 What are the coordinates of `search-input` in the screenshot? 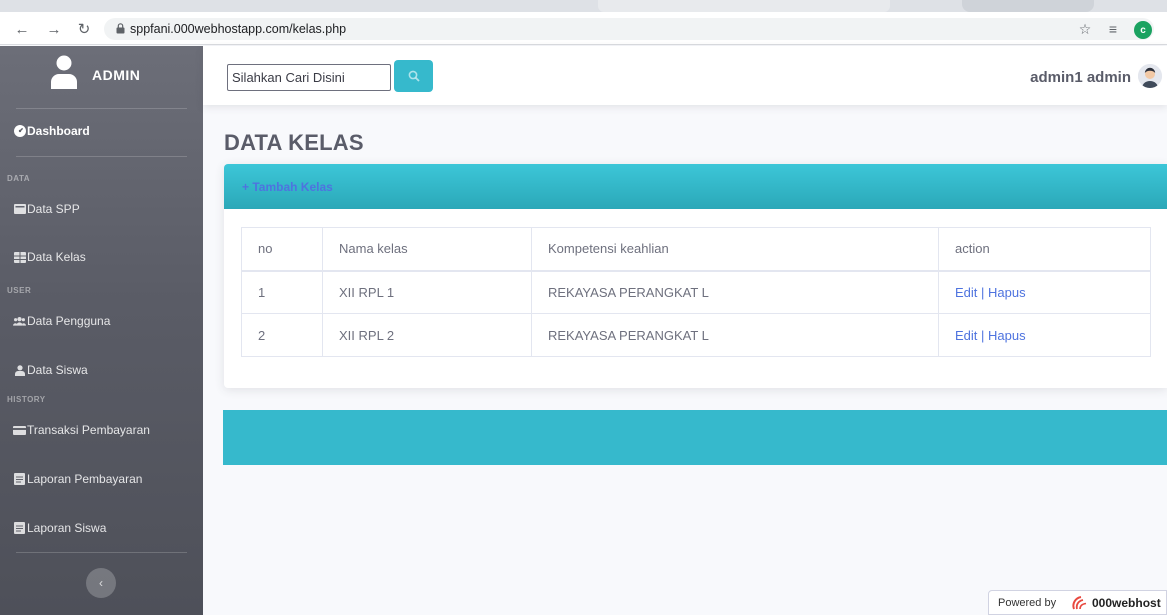 It's located at (309, 77).